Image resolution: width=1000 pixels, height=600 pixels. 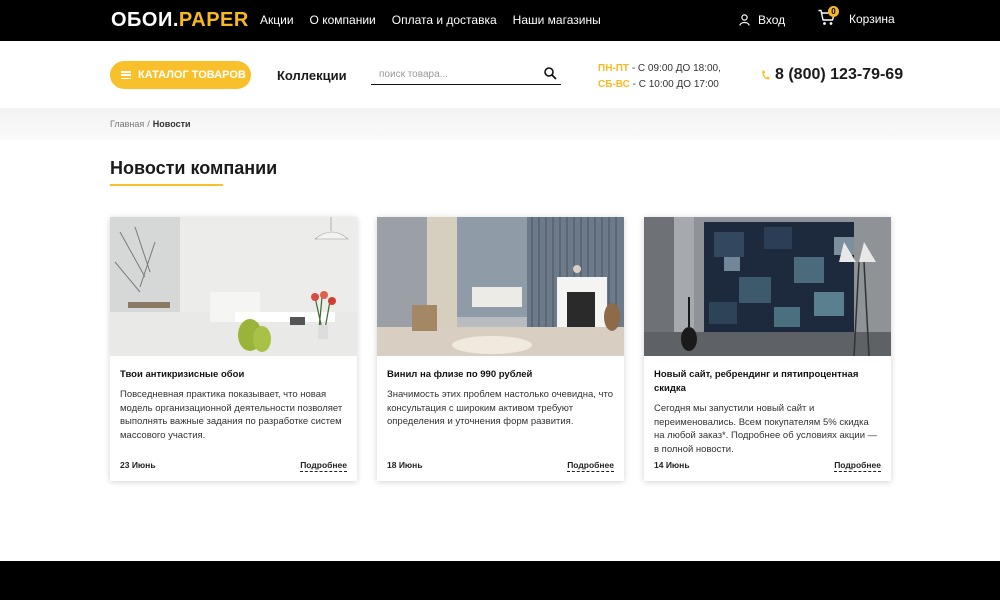 I want to click on catalog-button: КАТАЛОГ ТОВАРОВ, so click(x=180, y=75).